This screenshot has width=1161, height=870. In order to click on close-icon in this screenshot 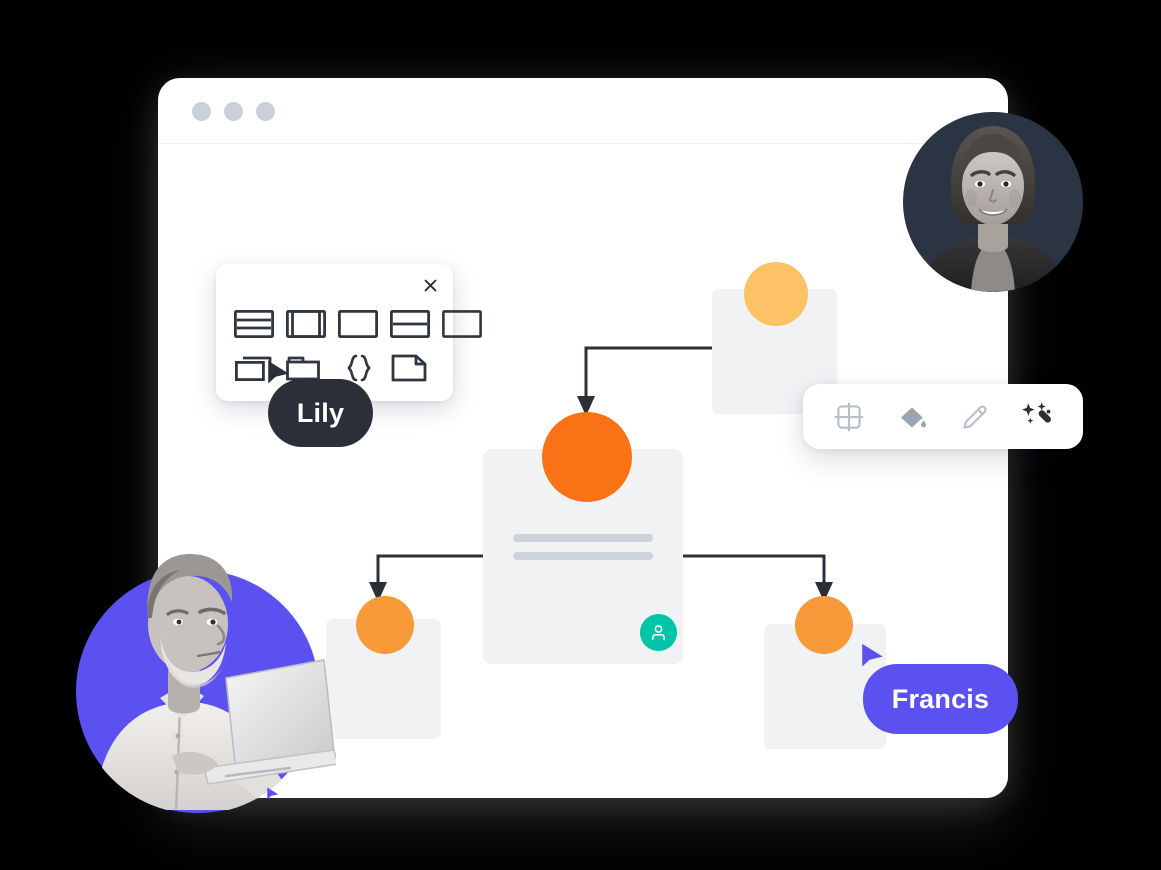, I will do `click(430, 285)`.